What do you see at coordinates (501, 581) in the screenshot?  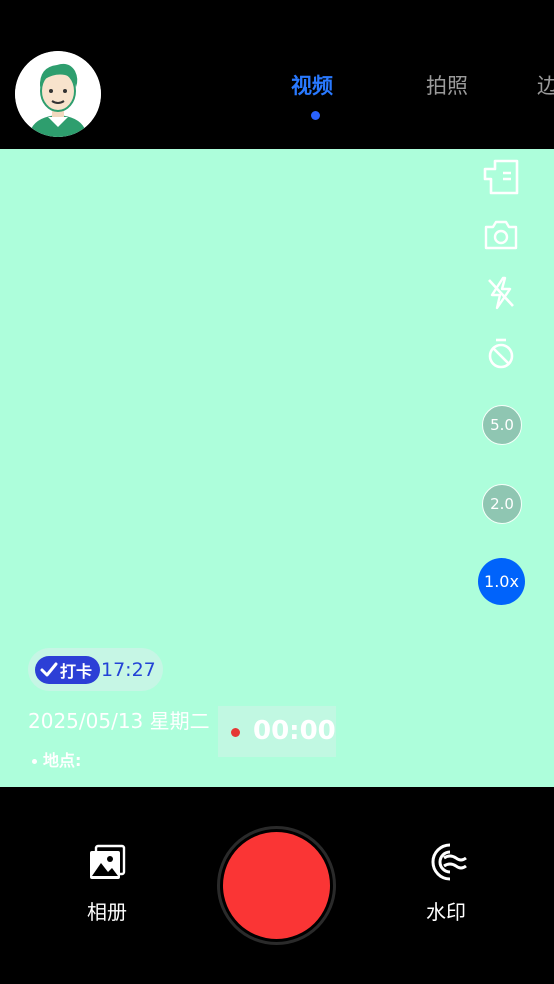 I see `zoom-1x-button: 1.0x` at bounding box center [501, 581].